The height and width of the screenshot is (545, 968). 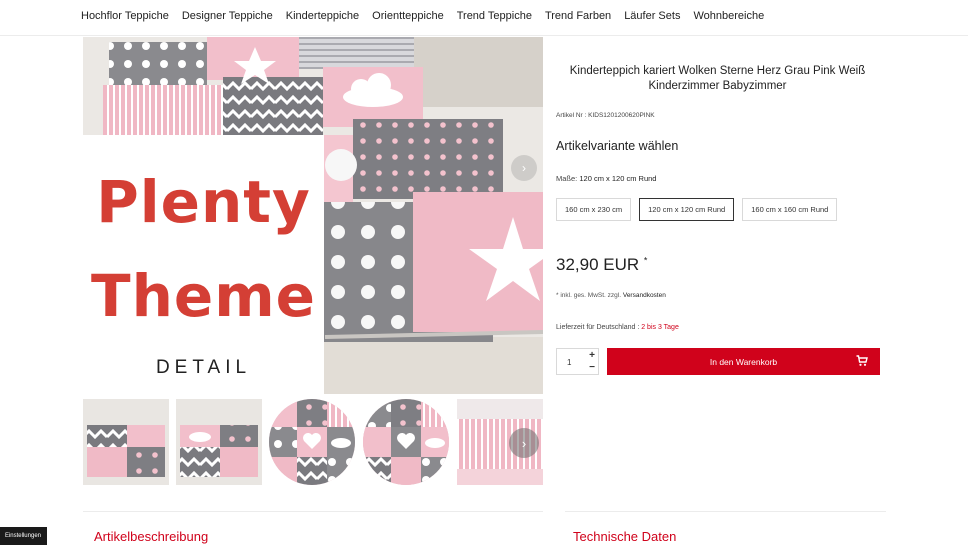 I want to click on article-number: Artikel Nr : KIDS1201200620PINK, so click(x=605, y=115).